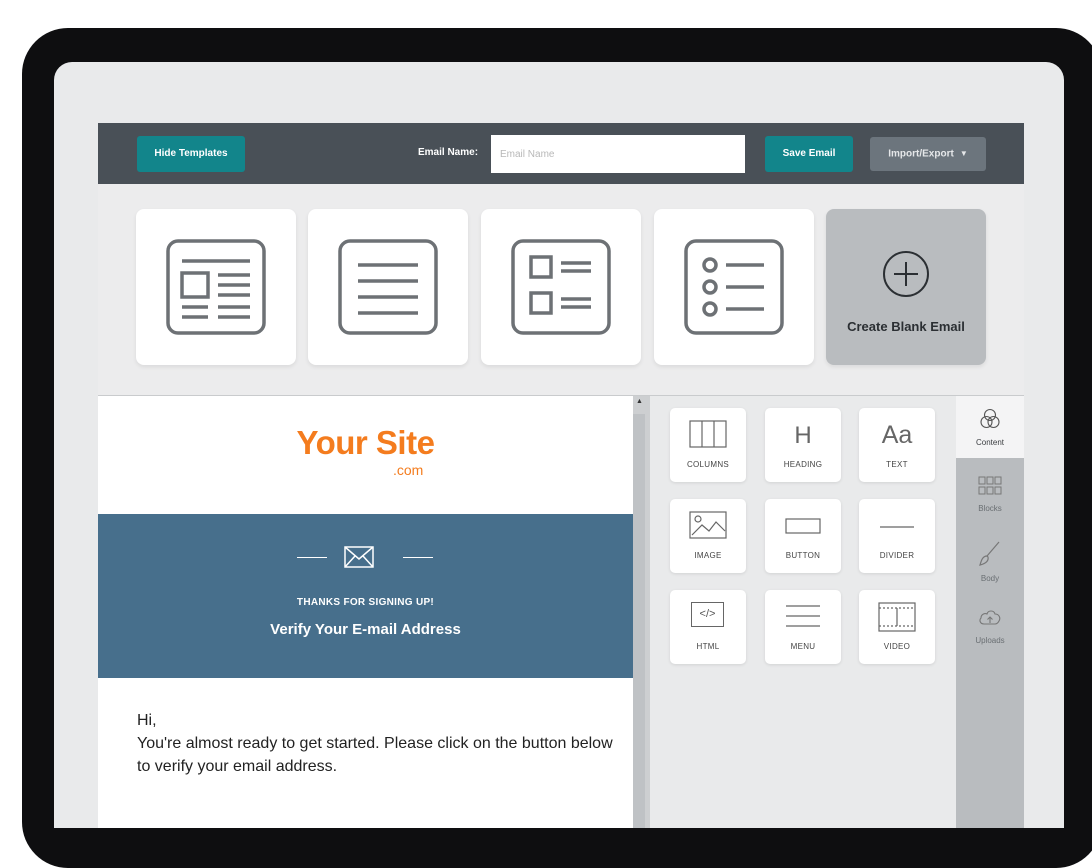 The image size is (1092, 868). I want to click on hero-kicker: THANKS FOR SIGNING UP!, so click(365, 602).